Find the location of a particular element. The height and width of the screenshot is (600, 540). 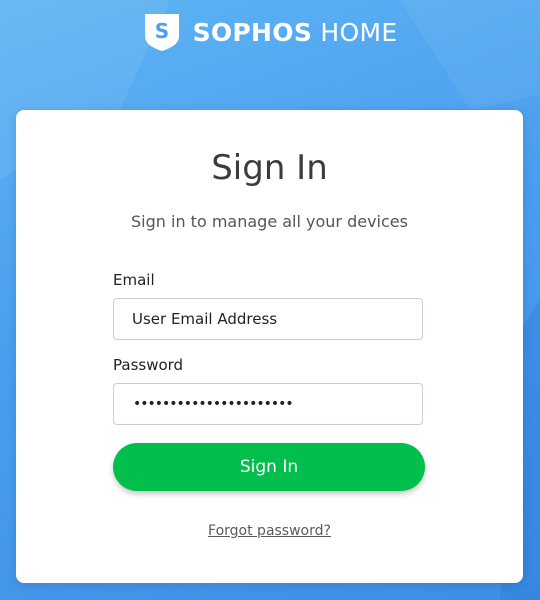

password-field: •••••••••••••••••••••• is located at coordinates (268, 404).